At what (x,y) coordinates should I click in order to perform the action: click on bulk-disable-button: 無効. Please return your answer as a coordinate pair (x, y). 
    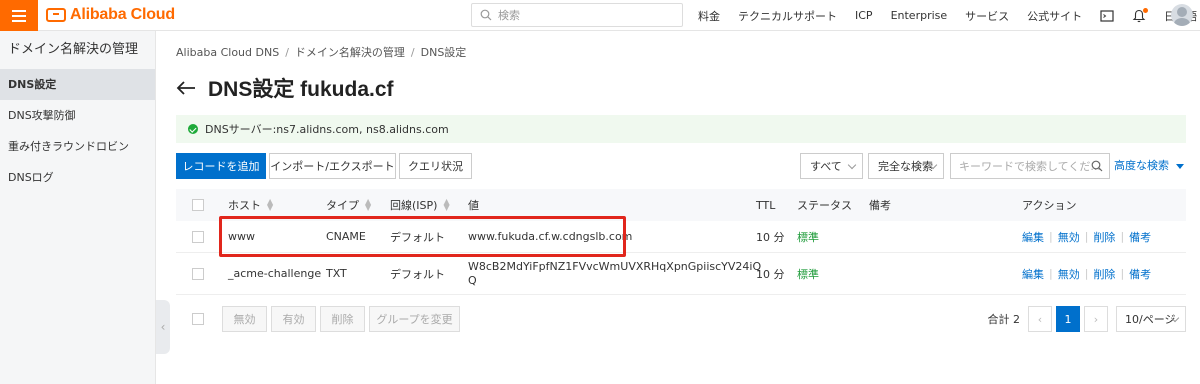
    Looking at the image, I should click on (244, 319).